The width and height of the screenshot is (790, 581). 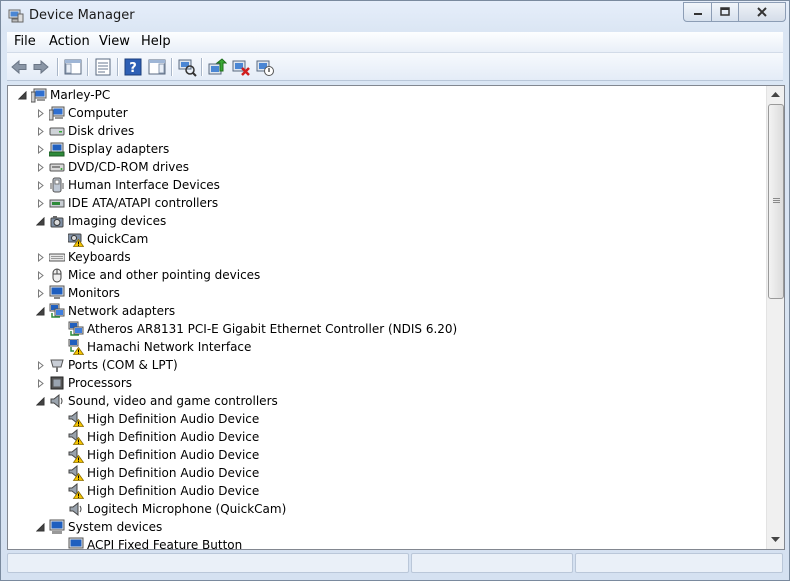 I want to click on maximize-button, so click(x=725, y=12).